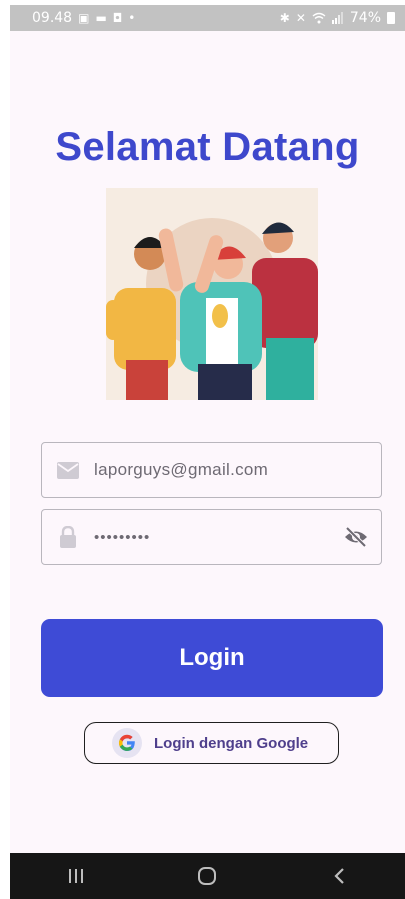  What do you see at coordinates (207, 147) in the screenshot?
I see `page-title: Selamat Datang` at bounding box center [207, 147].